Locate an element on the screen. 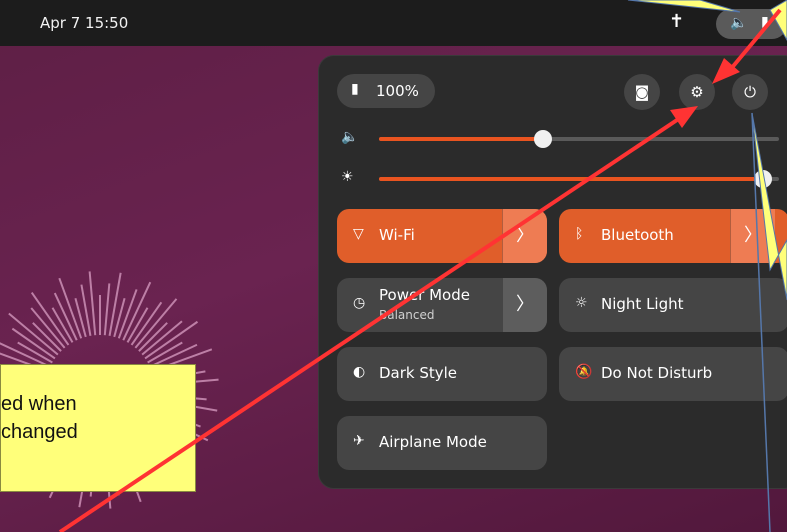  do-not-disturb-tile: 🔕 Do Not Disturb is located at coordinates (673, 374).